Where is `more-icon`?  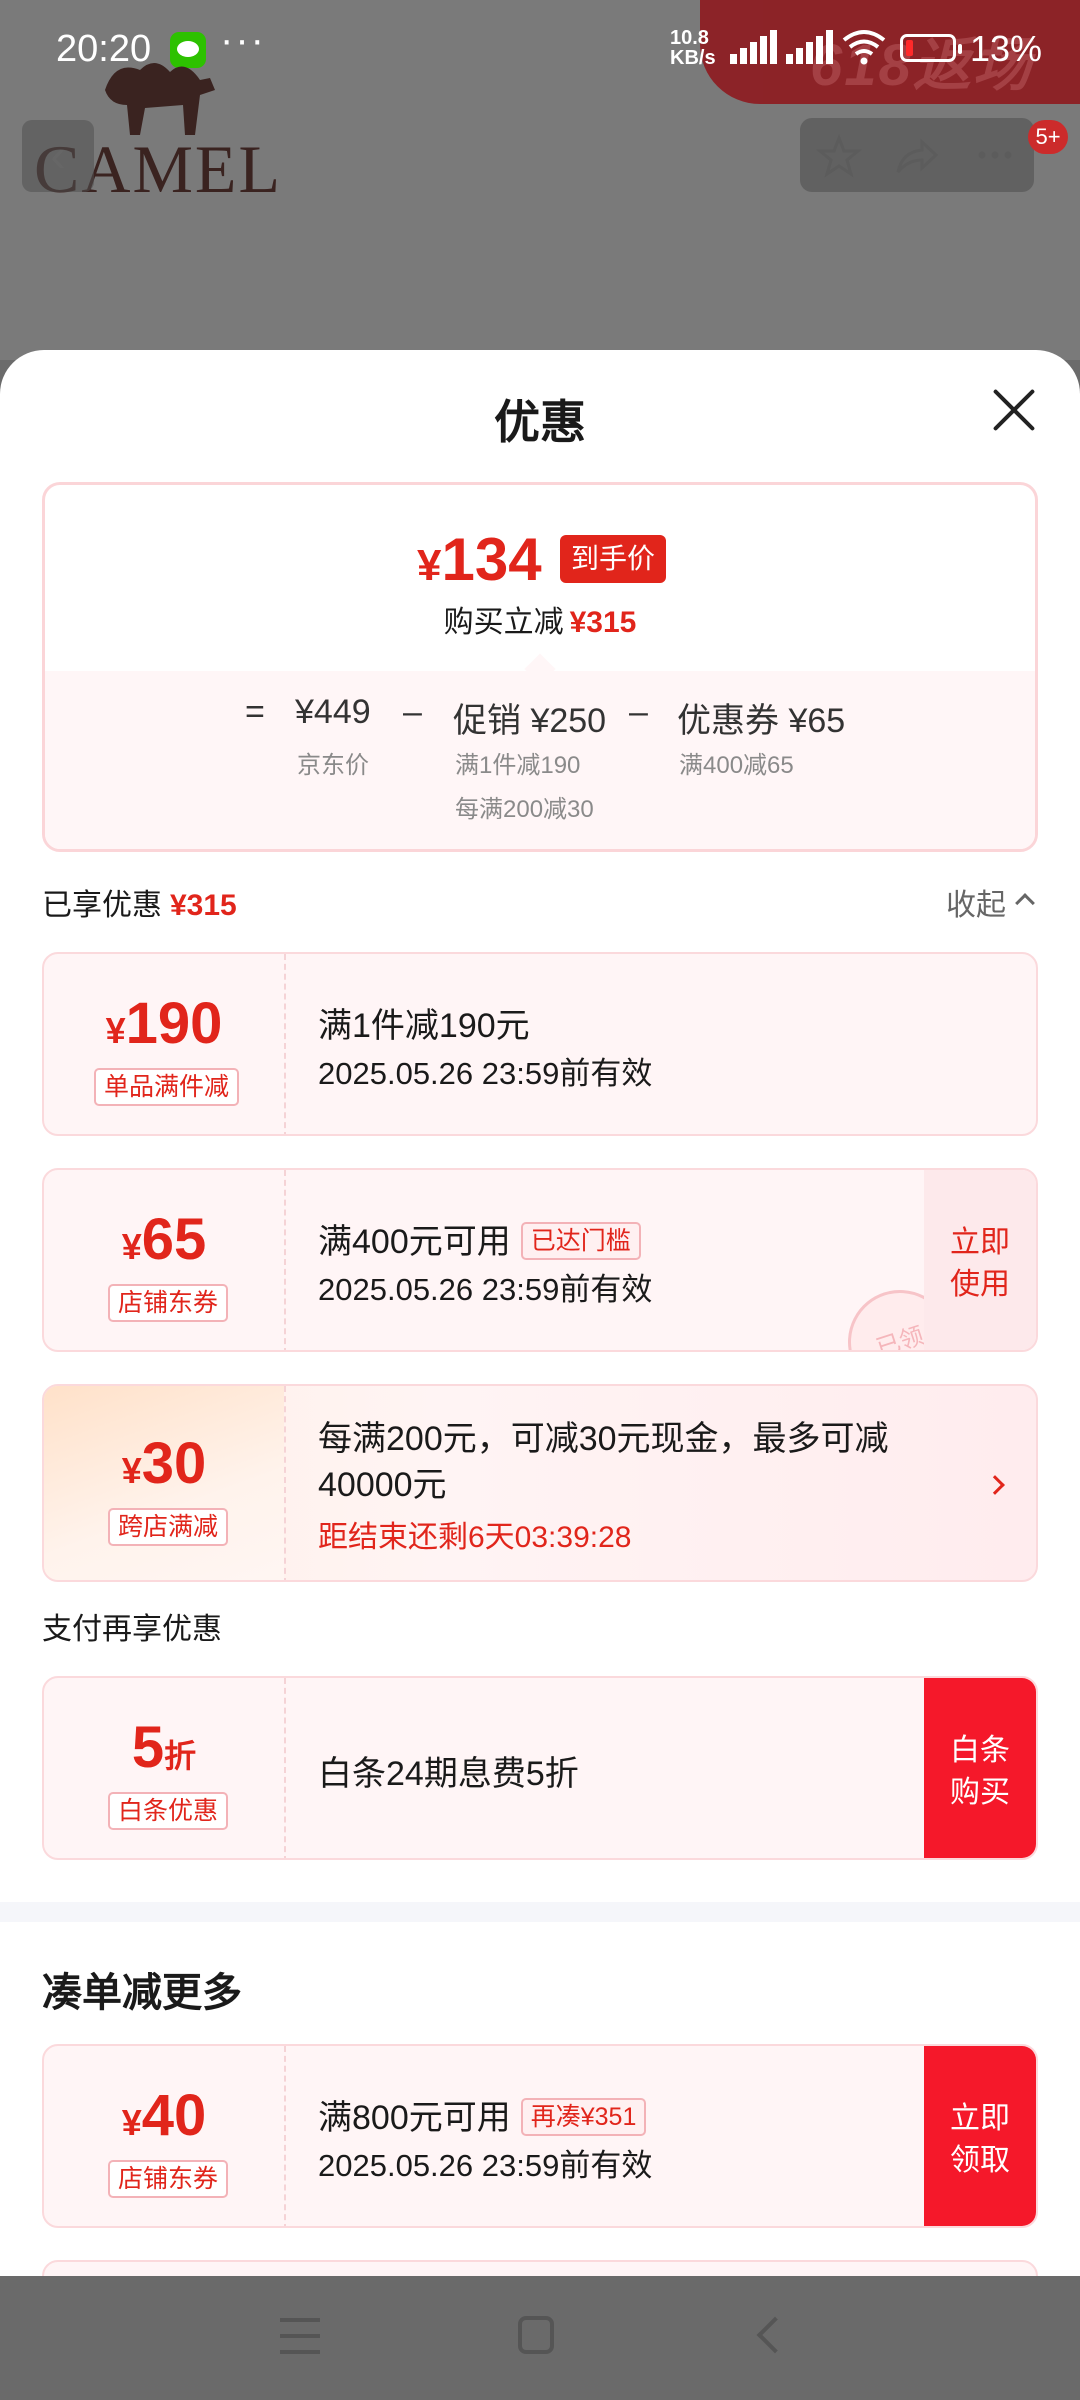 more-icon is located at coordinates (995, 155).